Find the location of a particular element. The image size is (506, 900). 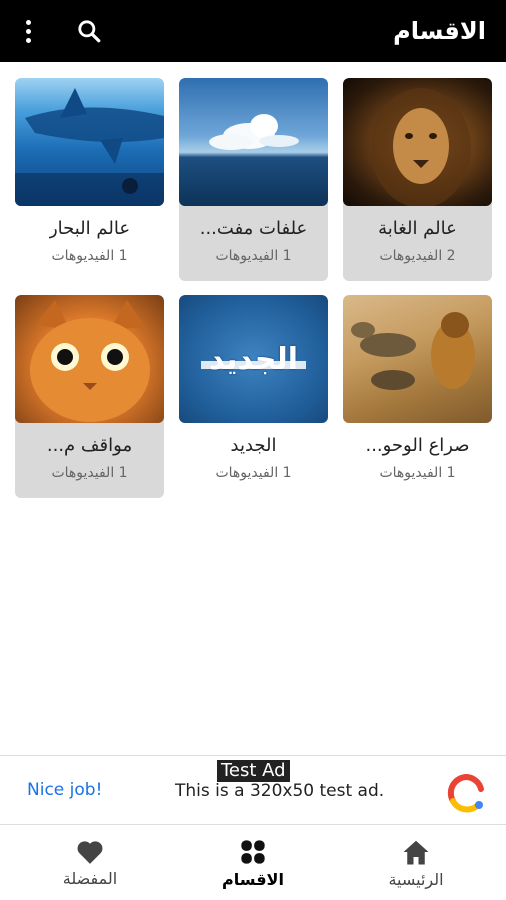

category-caption: مواقف م... 1 الفيديوهات is located at coordinates (89, 460).